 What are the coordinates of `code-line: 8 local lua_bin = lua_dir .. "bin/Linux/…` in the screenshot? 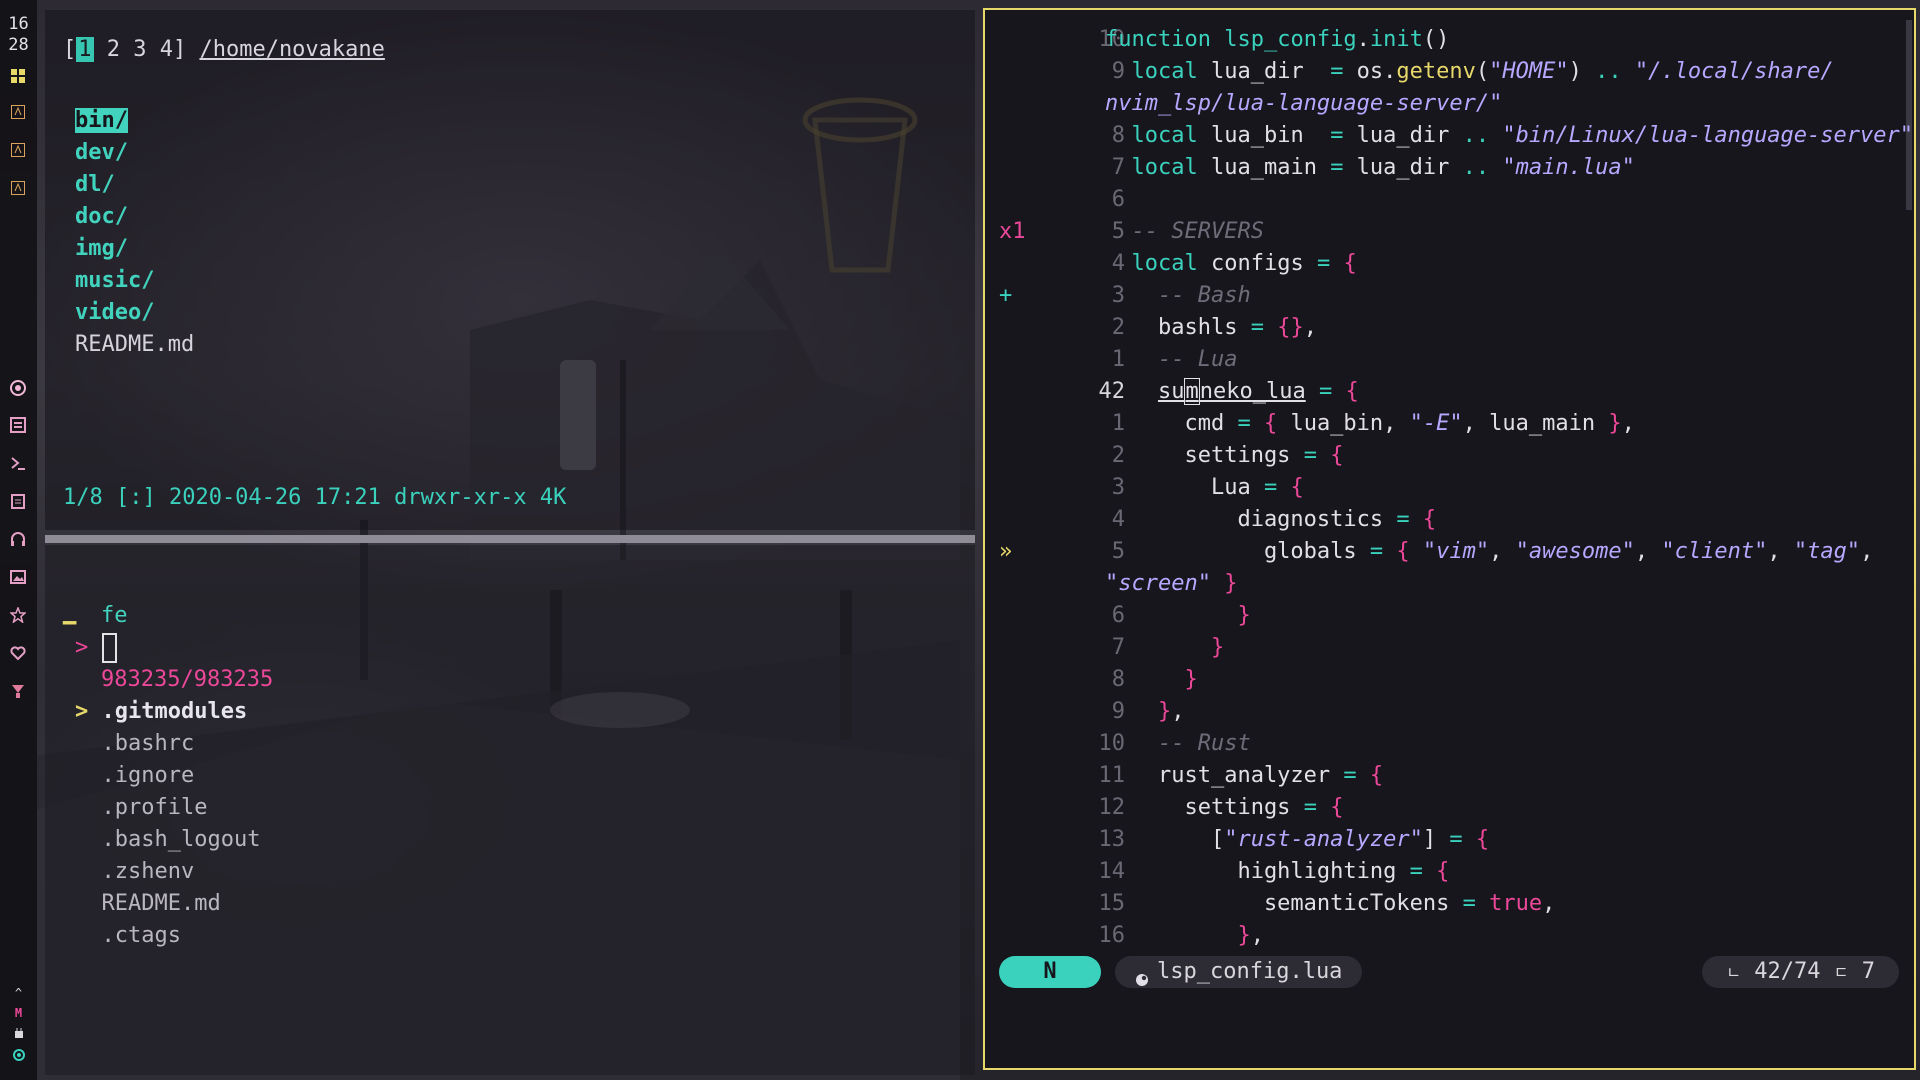 It's located at (1449, 136).